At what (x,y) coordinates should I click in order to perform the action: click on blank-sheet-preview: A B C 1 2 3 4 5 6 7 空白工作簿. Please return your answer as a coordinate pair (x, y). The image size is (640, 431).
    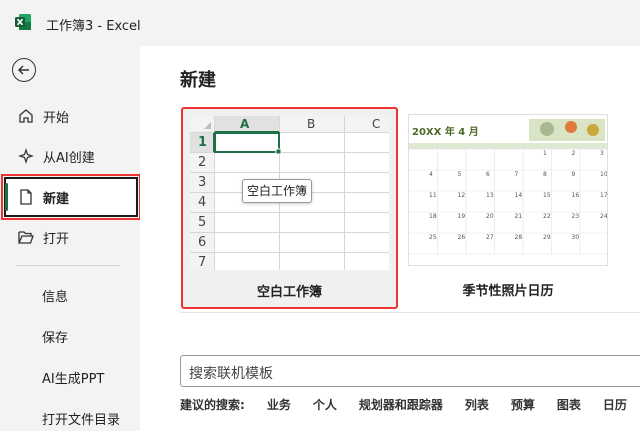
    Looking at the image, I should click on (289, 193).